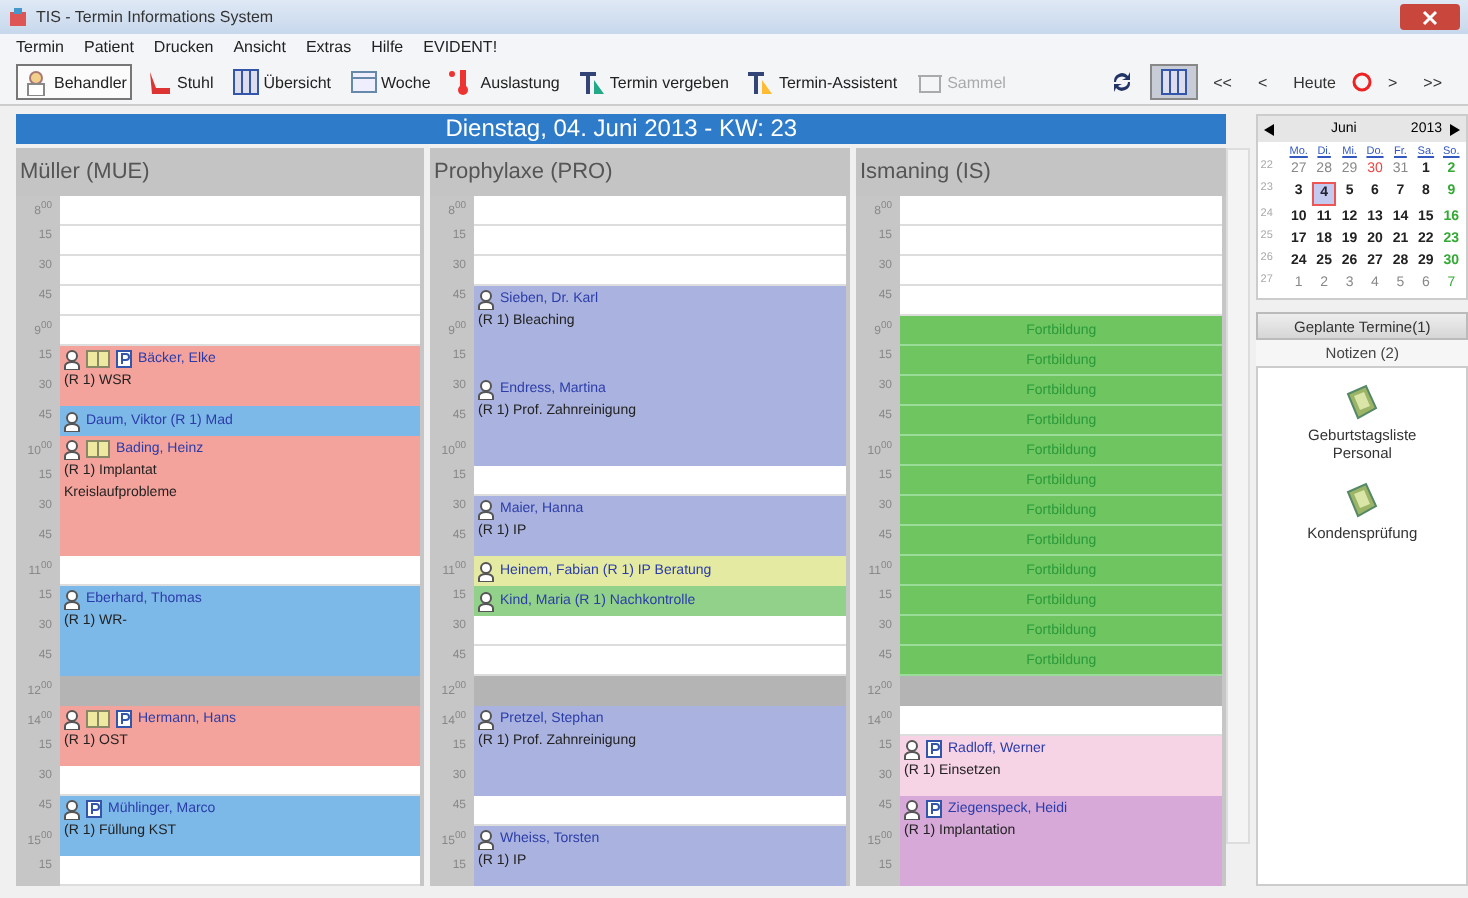 This screenshot has height=898, width=1468. What do you see at coordinates (328, 47) in the screenshot?
I see `menu-item: Extras` at bounding box center [328, 47].